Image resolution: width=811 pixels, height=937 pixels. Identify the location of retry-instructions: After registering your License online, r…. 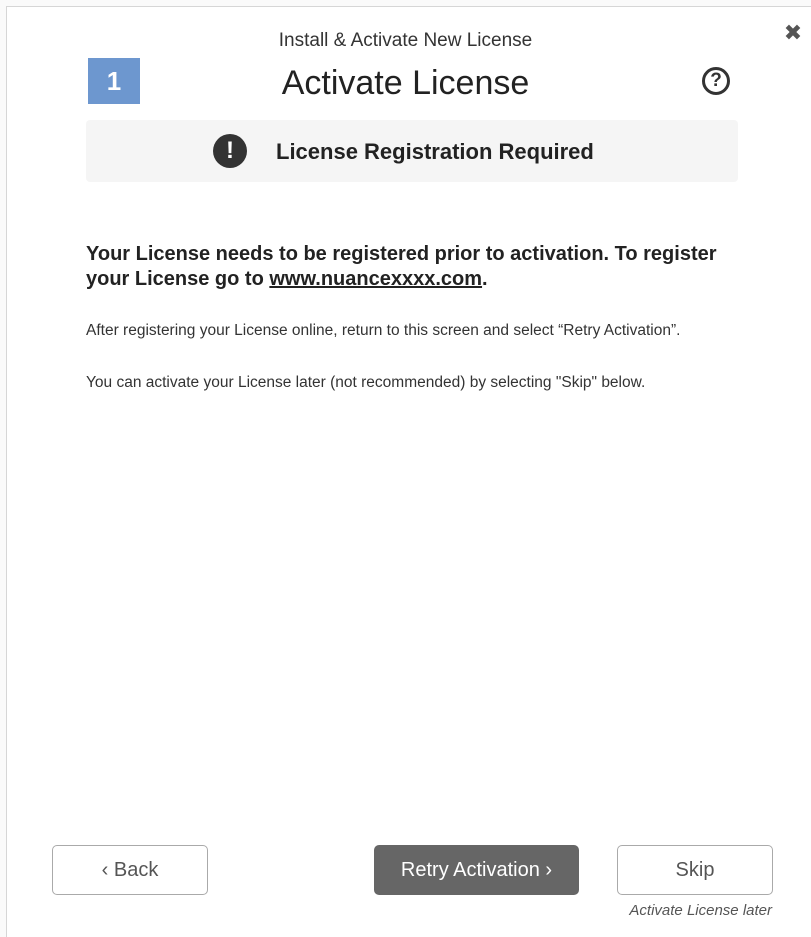
(383, 330).